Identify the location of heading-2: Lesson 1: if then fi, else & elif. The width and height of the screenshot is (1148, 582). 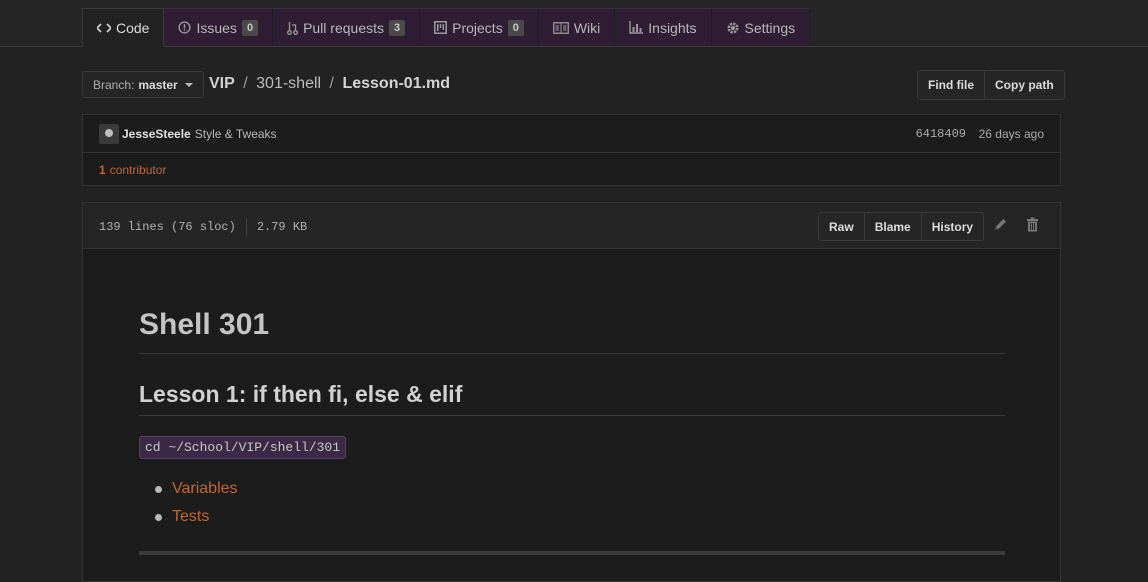
(572, 397).